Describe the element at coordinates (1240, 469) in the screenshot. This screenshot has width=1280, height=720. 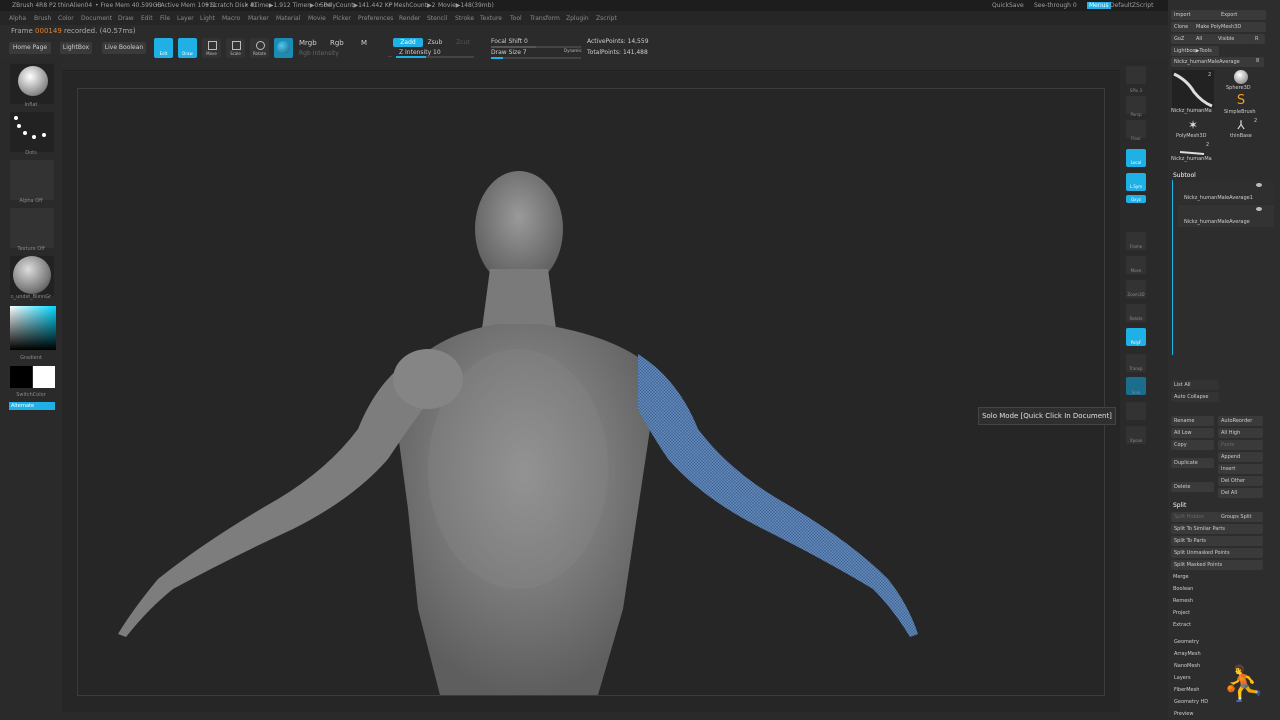
I see `insert-button: Insert` at that location.